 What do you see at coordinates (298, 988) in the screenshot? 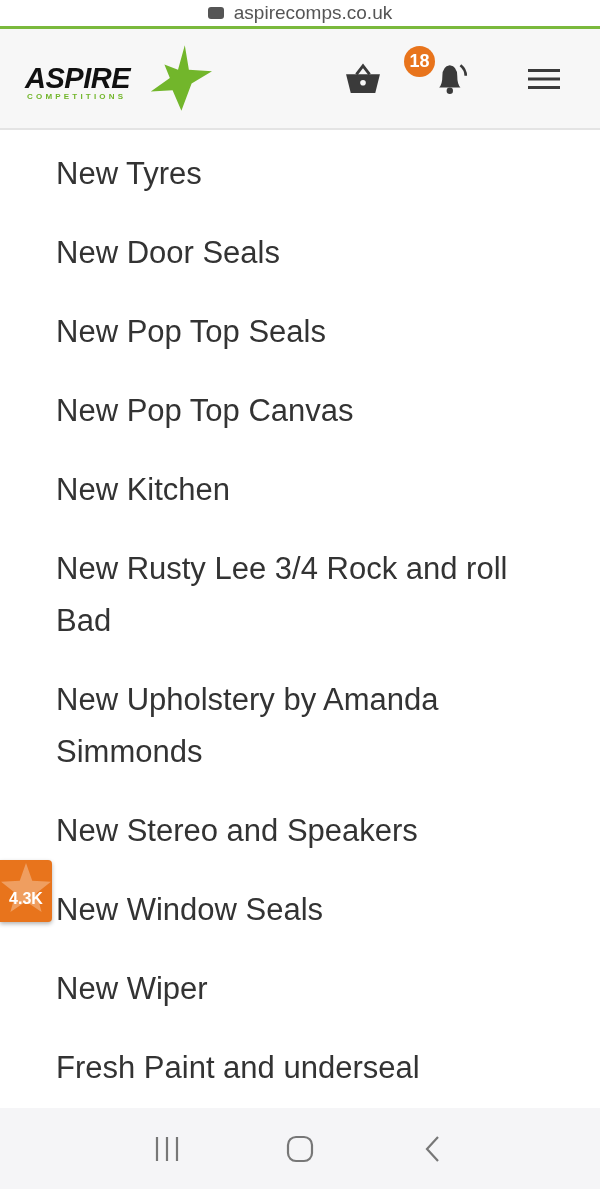
I see `menu-link: New Wiper` at bounding box center [298, 988].